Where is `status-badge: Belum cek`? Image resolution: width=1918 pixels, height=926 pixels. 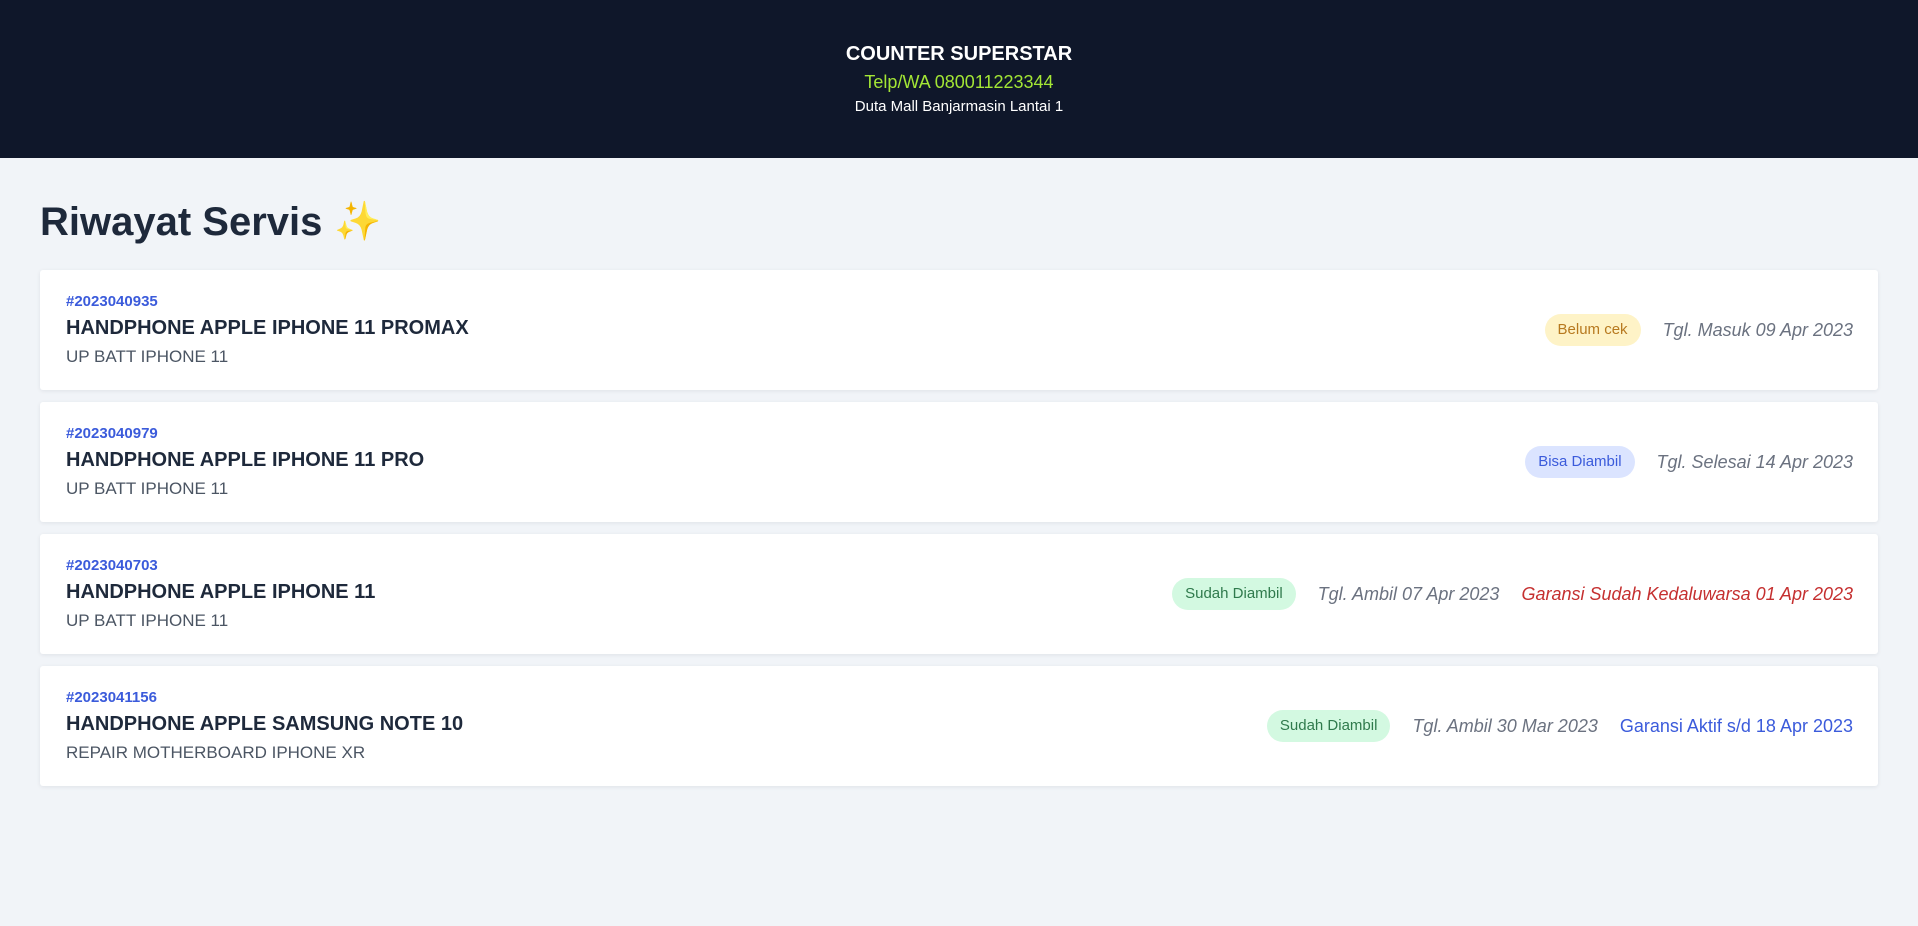
status-badge: Belum cek is located at coordinates (1592, 330).